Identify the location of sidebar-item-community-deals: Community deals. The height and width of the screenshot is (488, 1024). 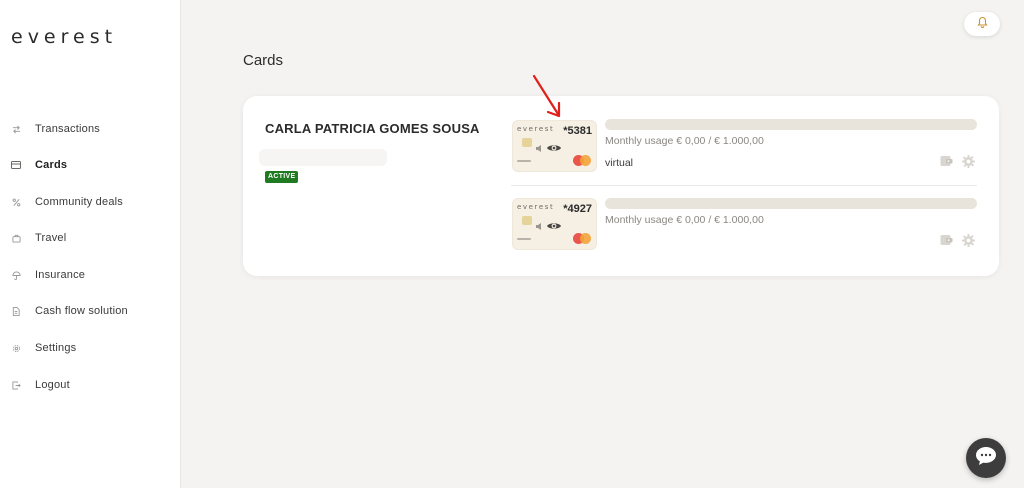
(67, 202).